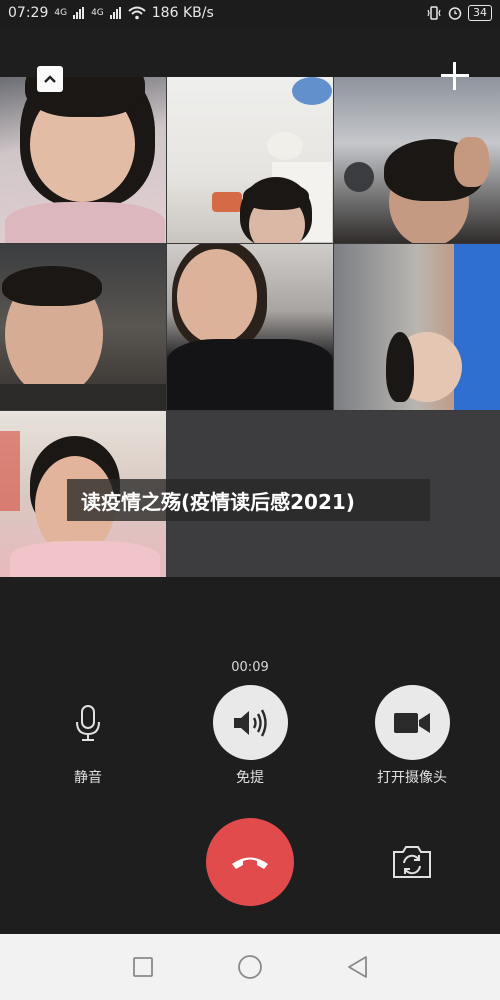 Image resolution: width=500 pixels, height=1000 pixels. What do you see at coordinates (250, 778) in the screenshot?
I see `speaker-label: 免提` at bounding box center [250, 778].